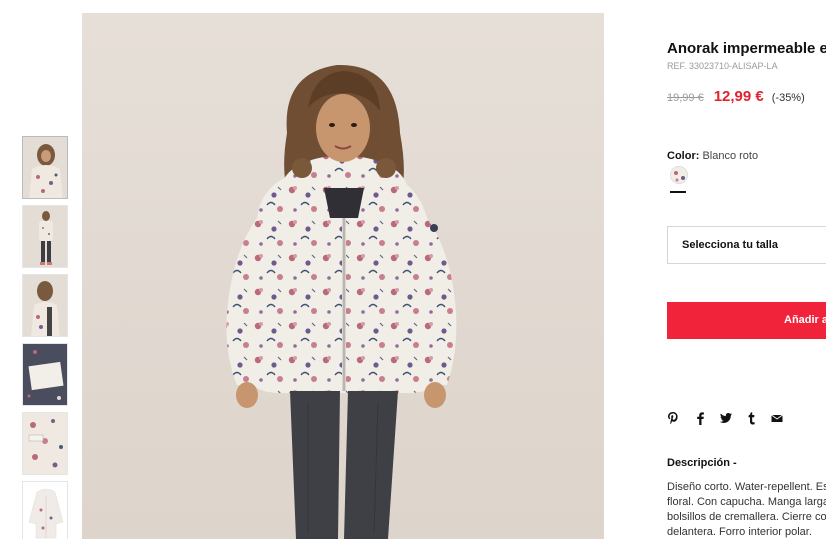 The width and height of the screenshot is (826, 539). What do you see at coordinates (746, 487) in the screenshot?
I see `description-line: Diseño corto. Water-repellent. Estampado` at bounding box center [746, 487].